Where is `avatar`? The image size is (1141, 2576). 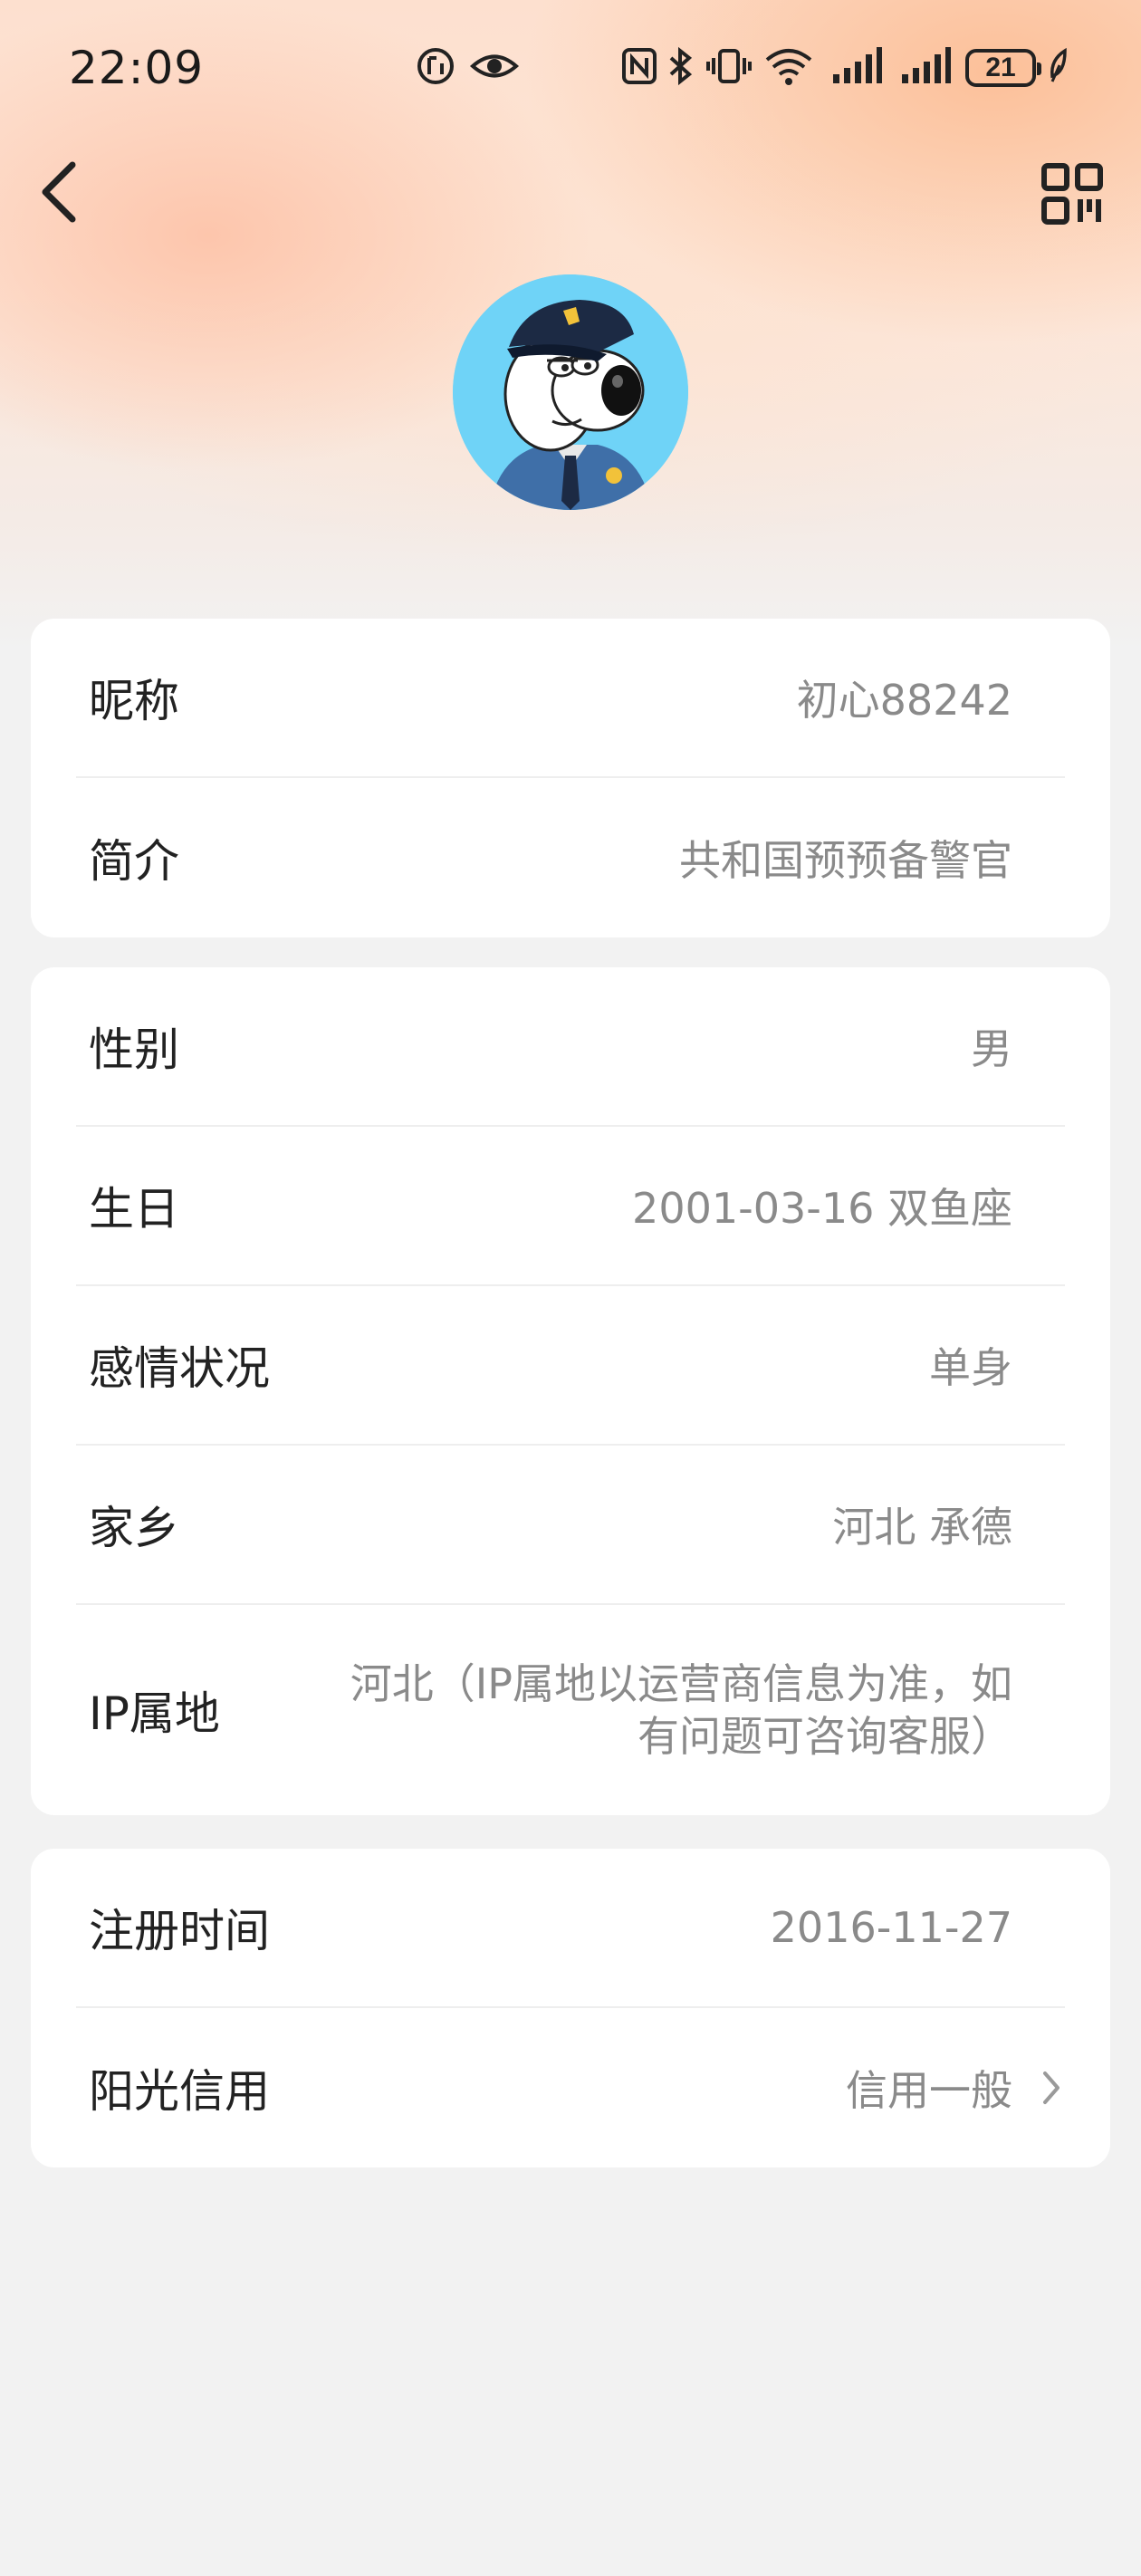 avatar is located at coordinates (570, 392).